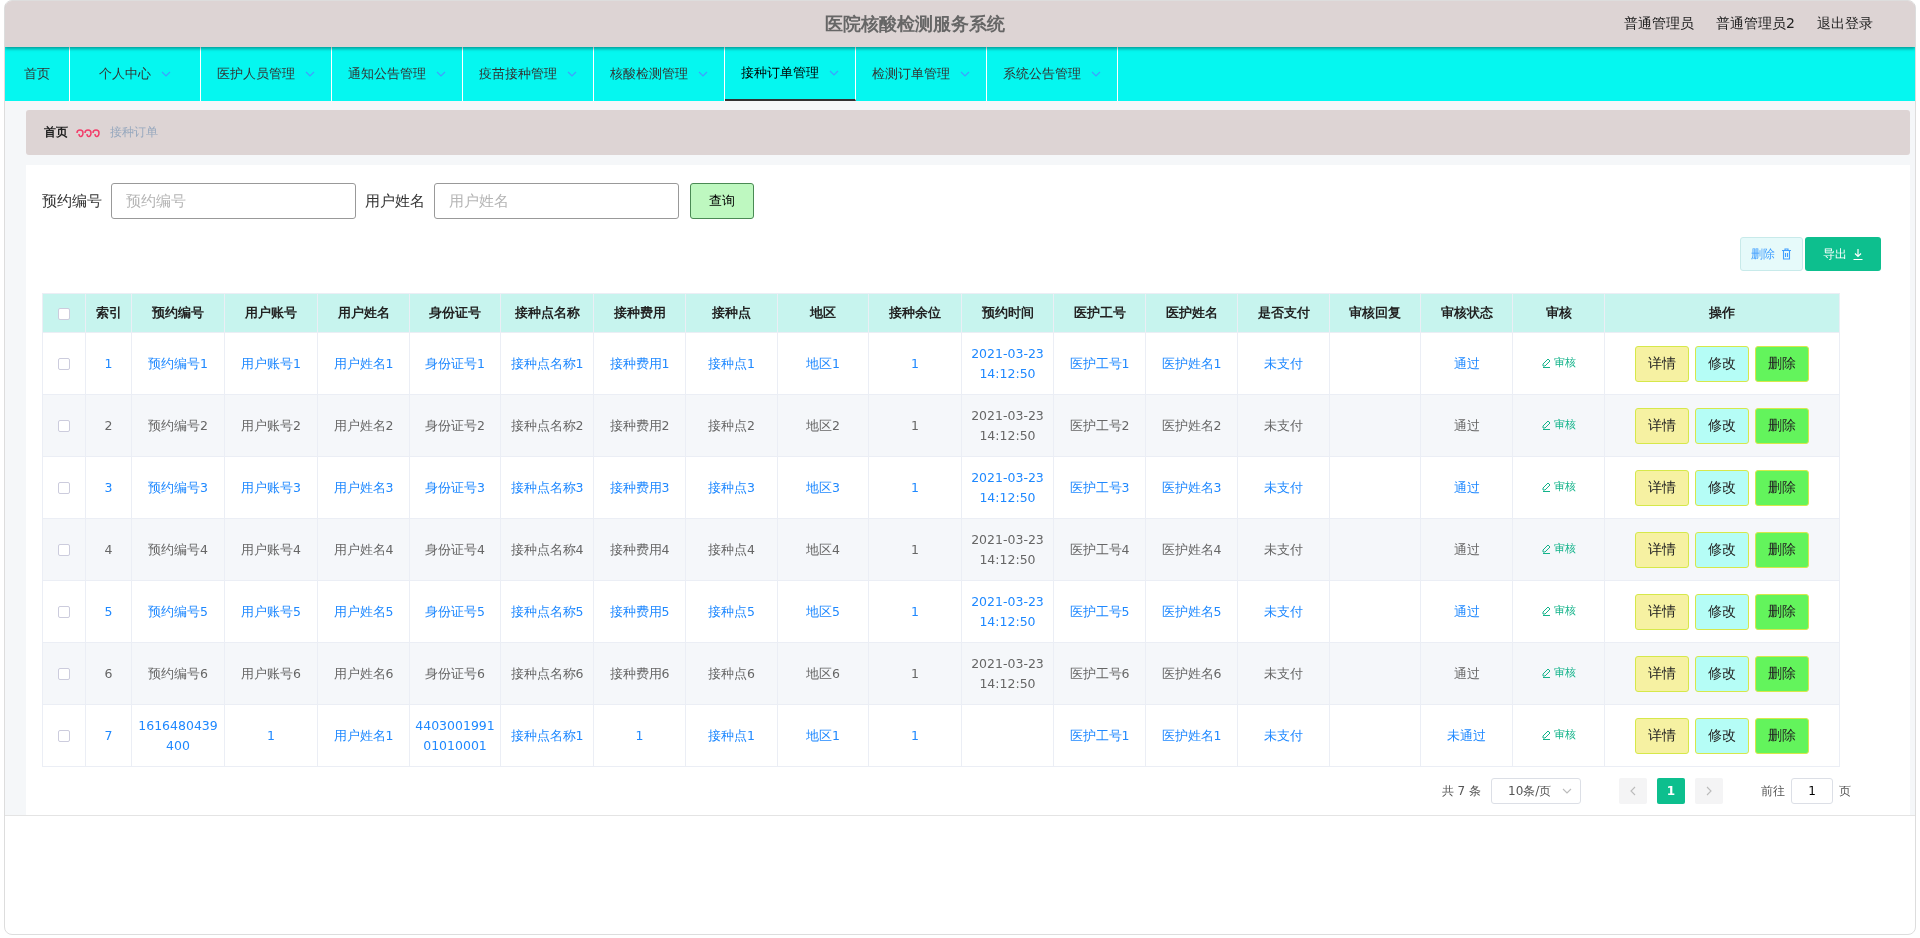 Image resolution: width=1920 pixels, height=938 pixels. Describe the element at coordinates (556, 201) in the screenshot. I see `search-field: 用户姓名` at that location.